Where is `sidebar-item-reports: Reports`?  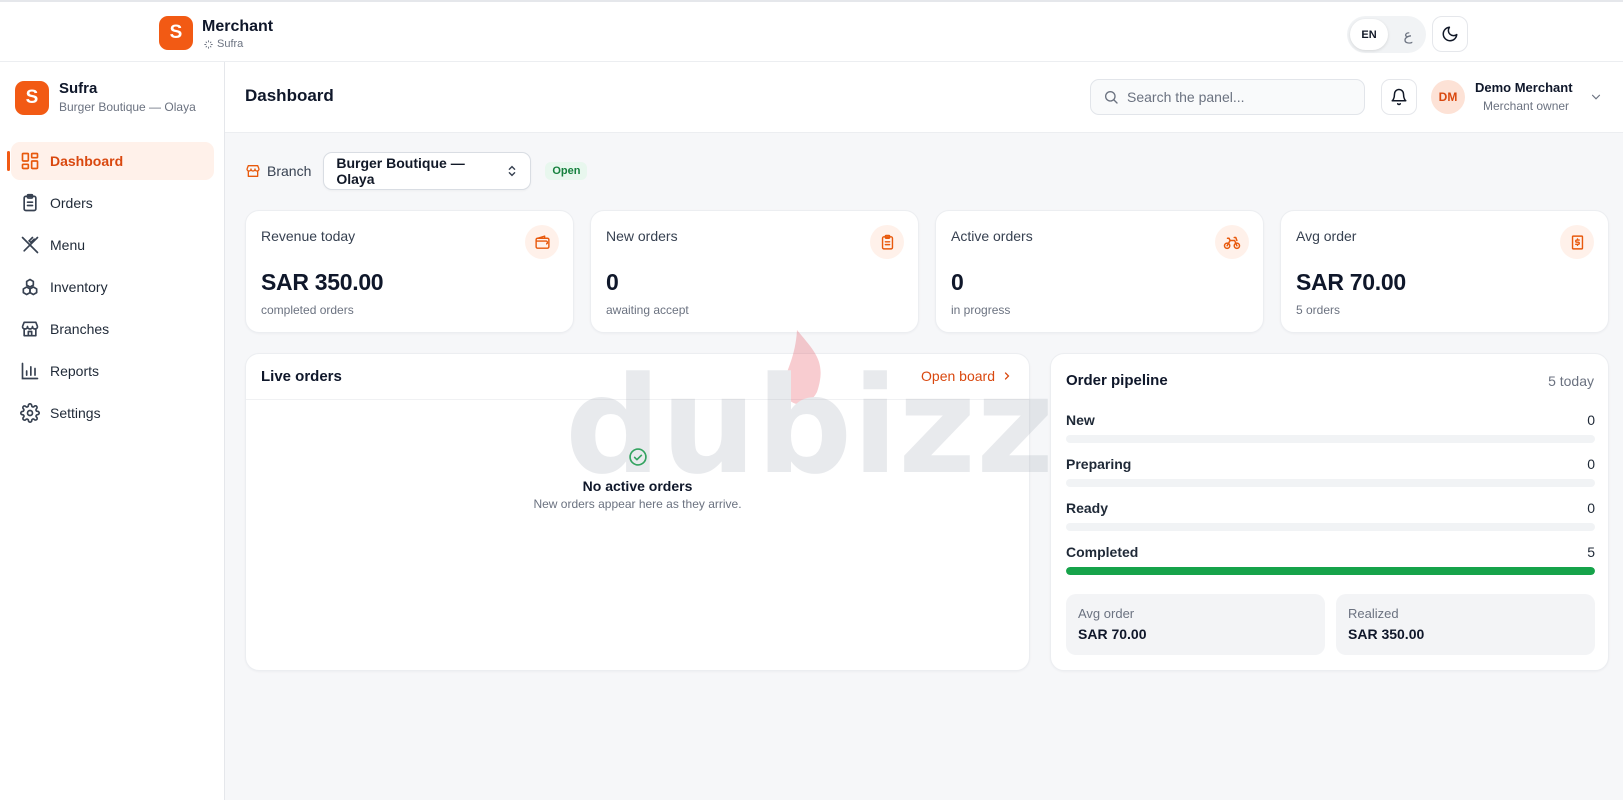 sidebar-item-reports: Reports is located at coordinates (112, 371).